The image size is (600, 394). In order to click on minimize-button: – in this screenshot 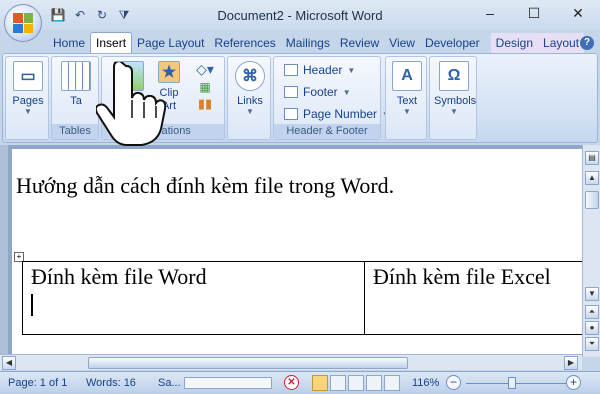, I will do `click(490, 13)`.